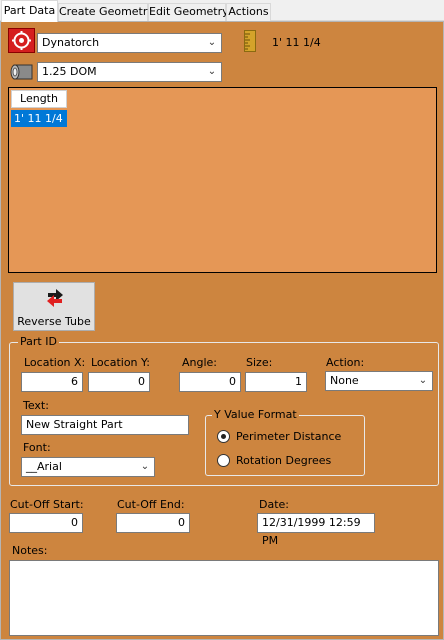 This screenshot has width=444, height=640. What do you see at coordinates (151, 504) in the screenshot?
I see `cutoff-end-label: Cut-Off End:` at bounding box center [151, 504].